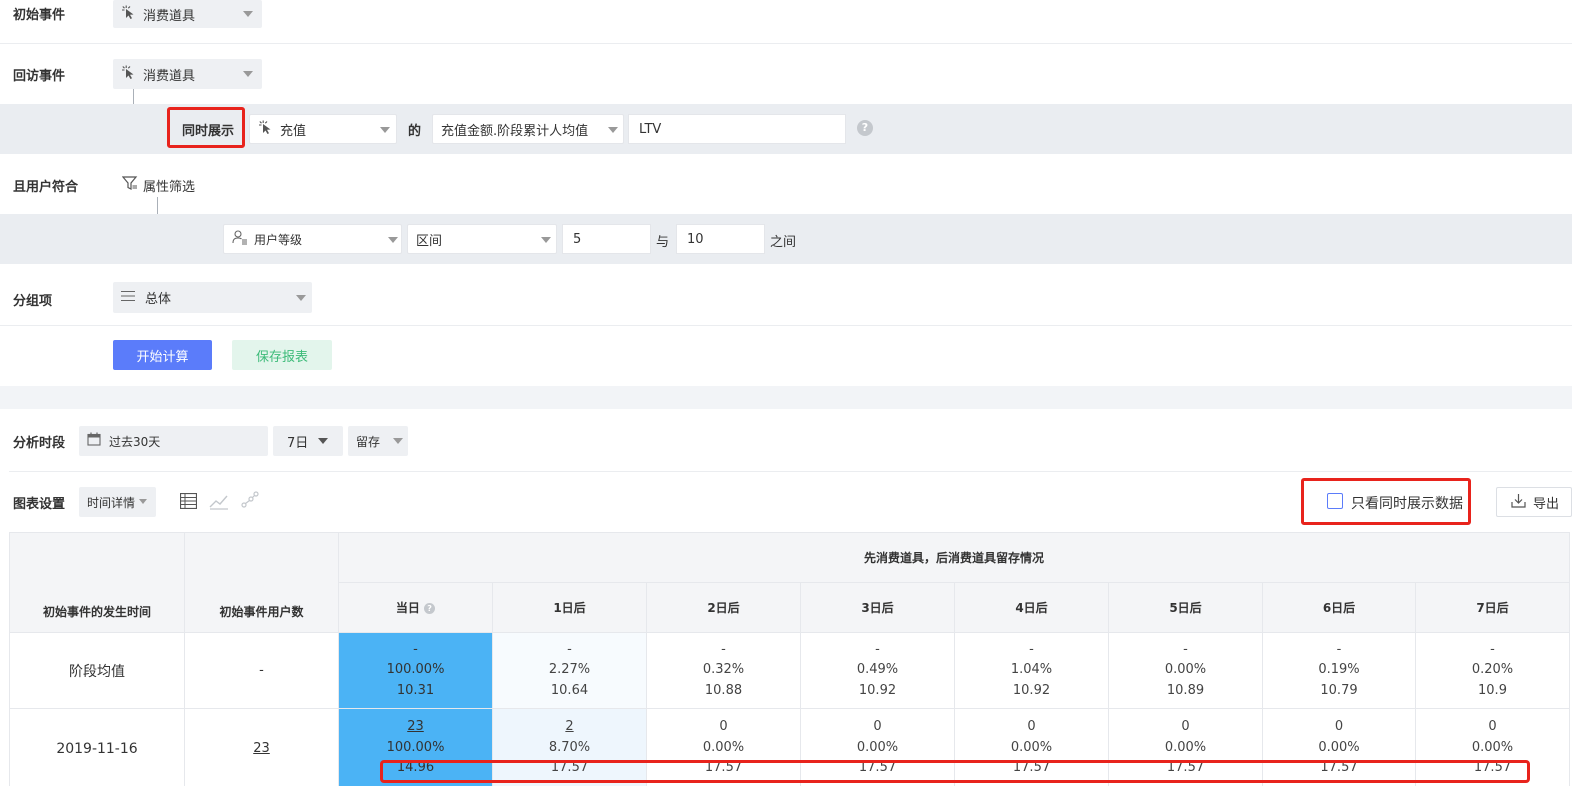 This screenshot has height=786, width=1572. Describe the element at coordinates (723, 607) in the screenshot. I see `day-header: 2日后` at that location.